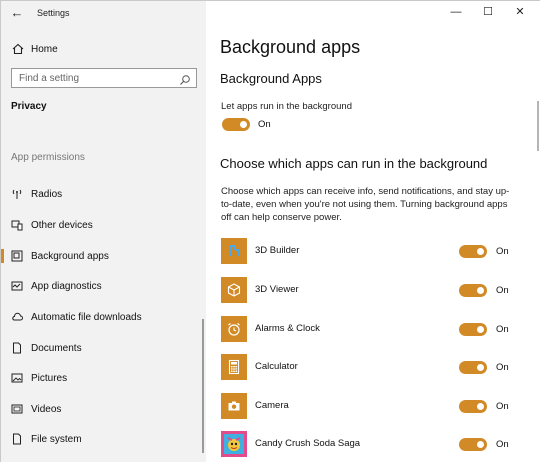  What do you see at coordinates (47, 194) in the screenshot?
I see `sidebar-item-label: Radios` at bounding box center [47, 194].